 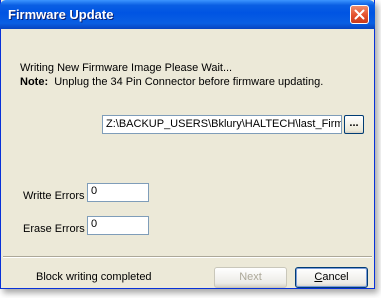 I want to click on title-bar: Firmware Update, so click(x=187, y=14).